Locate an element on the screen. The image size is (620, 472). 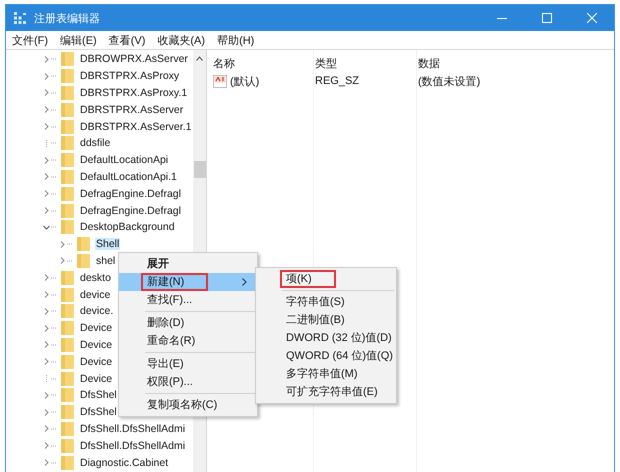
window-title: 注册表编辑器 is located at coordinates (67, 19).